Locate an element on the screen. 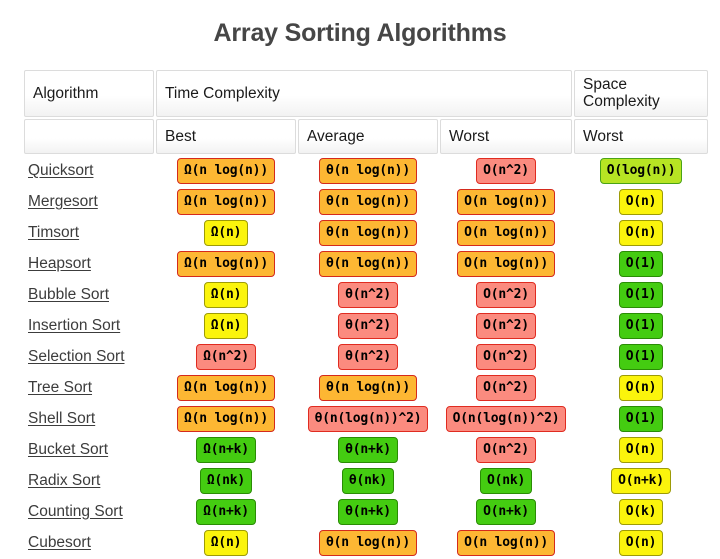  worst-cell: O(n+k) is located at coordinates (506, 511).